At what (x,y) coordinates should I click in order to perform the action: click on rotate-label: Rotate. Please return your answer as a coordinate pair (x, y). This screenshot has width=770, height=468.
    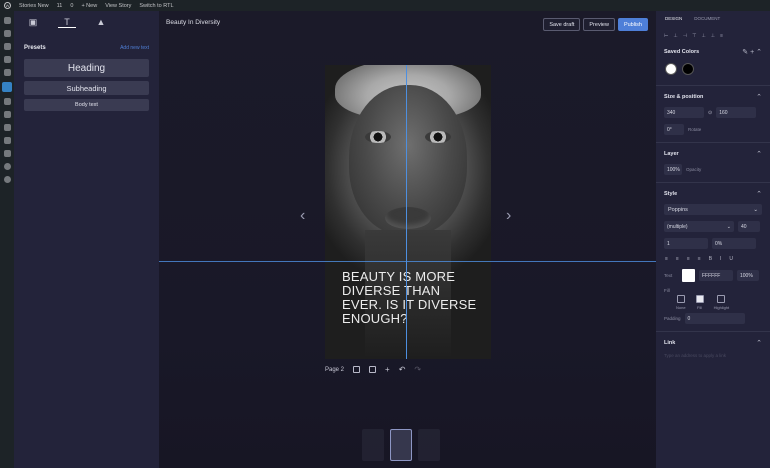
    Looking at the image, I should click on (695, 129).